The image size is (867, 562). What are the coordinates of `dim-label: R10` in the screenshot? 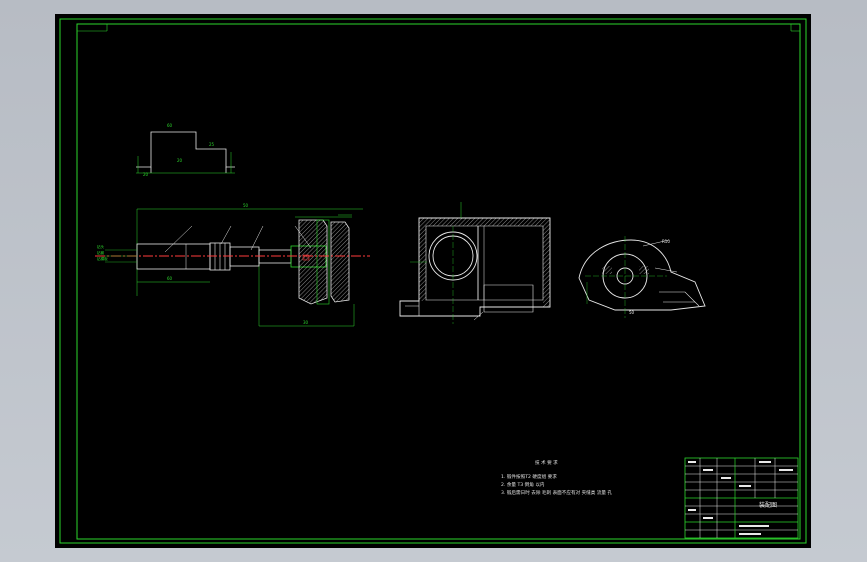 It's located at (666, 241).